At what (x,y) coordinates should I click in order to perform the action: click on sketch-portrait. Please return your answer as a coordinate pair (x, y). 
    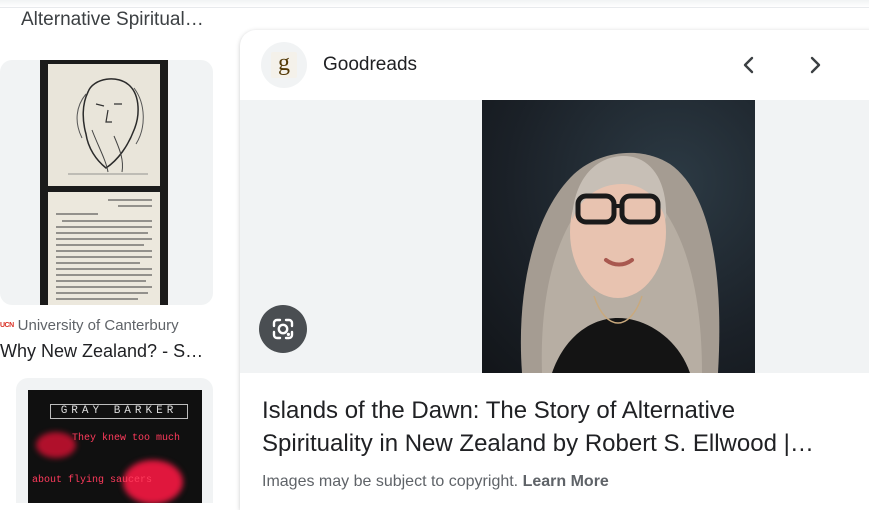
    Looking at the image, I should click on (104, 125).